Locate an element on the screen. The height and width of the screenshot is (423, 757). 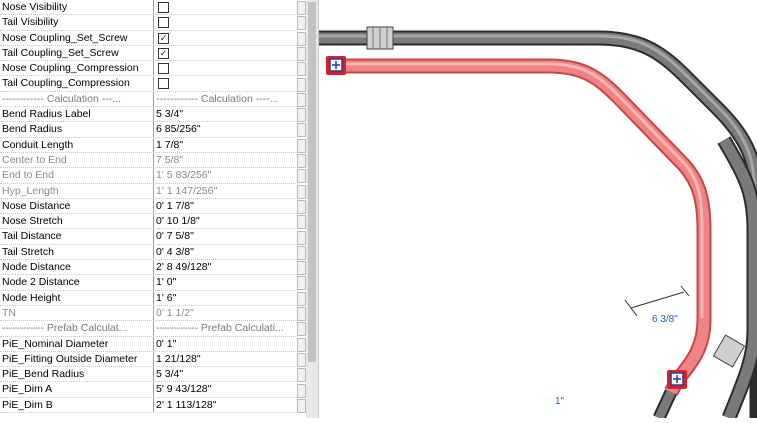
property-row-bend-radius: Bend Radius 6 85/256" is located at coordinates (148, 130).